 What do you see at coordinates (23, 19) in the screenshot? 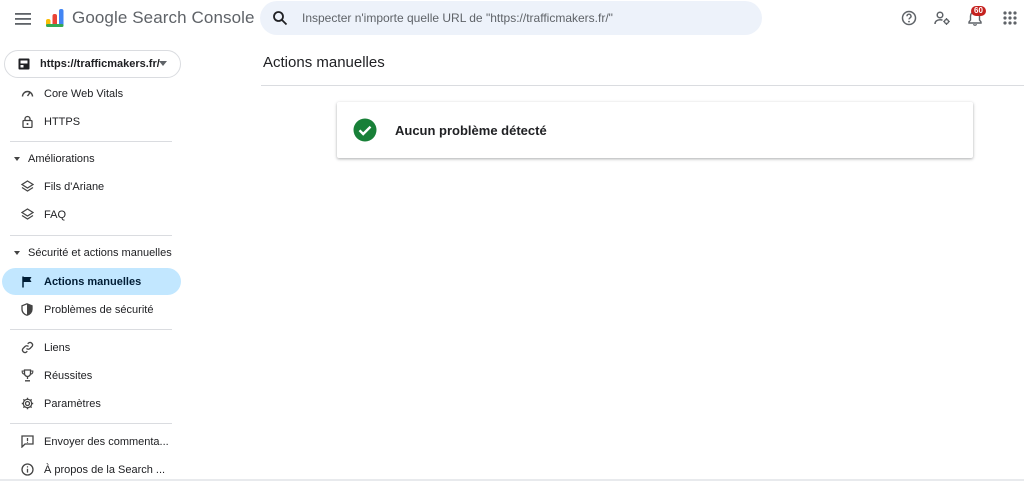
I see `menu-icon` at bounding box center [23, 19].